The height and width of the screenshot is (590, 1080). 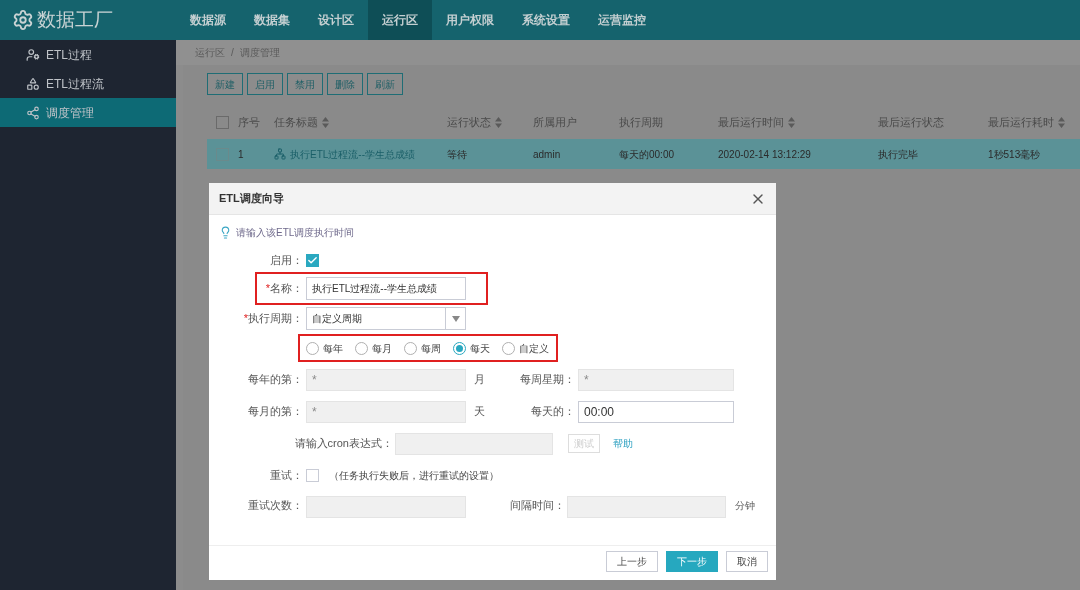 What do you see at coordinates (275, 318) in the screenshot?
I see `field-label: 执行周期：` at bounding box center [275, 318].